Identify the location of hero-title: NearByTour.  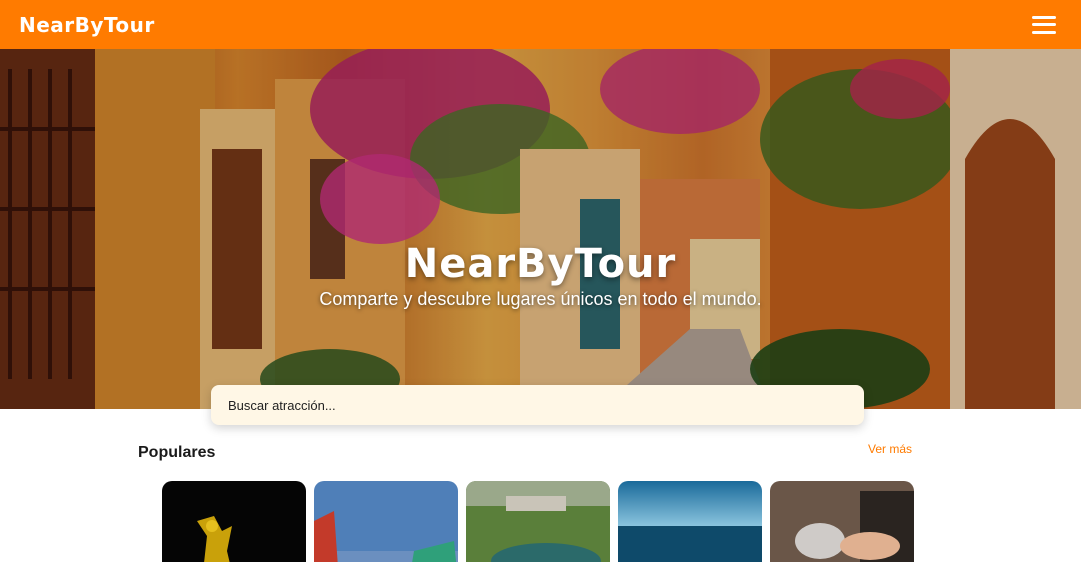
(540, 264).